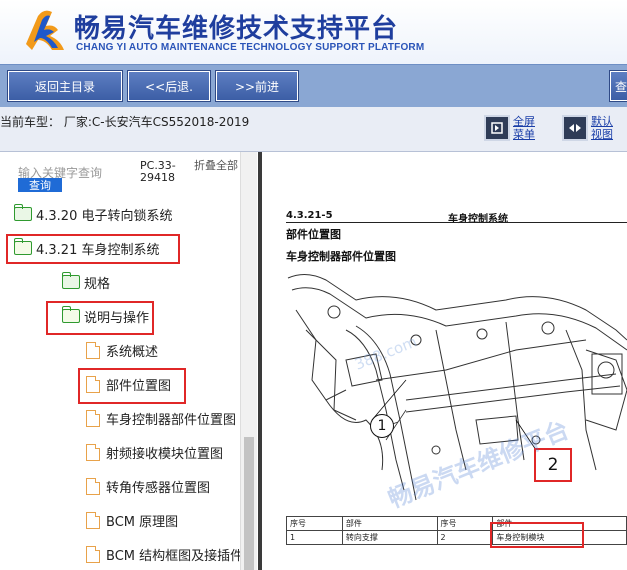  What do you see at coordinates (165, 454) in the screenshot?
I see `tree-node-label: 射频接收模块位置图` at bounding box center [165, 454].